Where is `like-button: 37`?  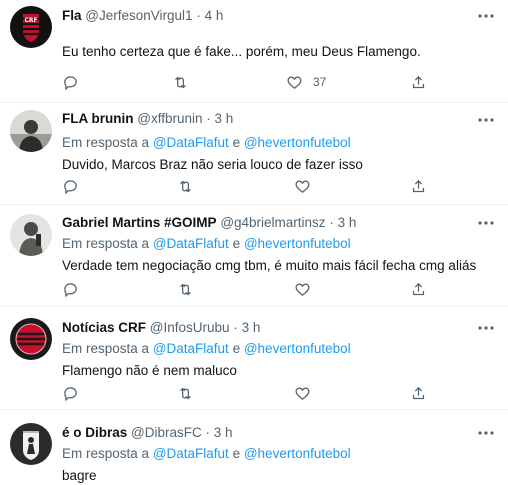
like-button: 37 is located at coordinates (306, 82).